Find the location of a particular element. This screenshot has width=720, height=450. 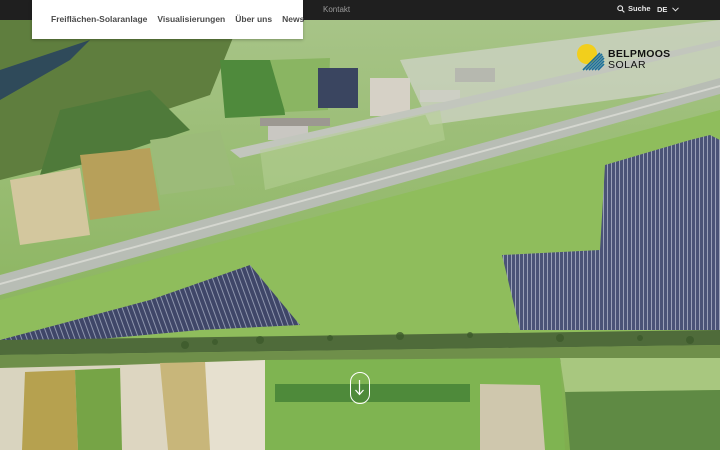

nav-item-ueber-uns: Über uns is located at coordinates (253, 19).